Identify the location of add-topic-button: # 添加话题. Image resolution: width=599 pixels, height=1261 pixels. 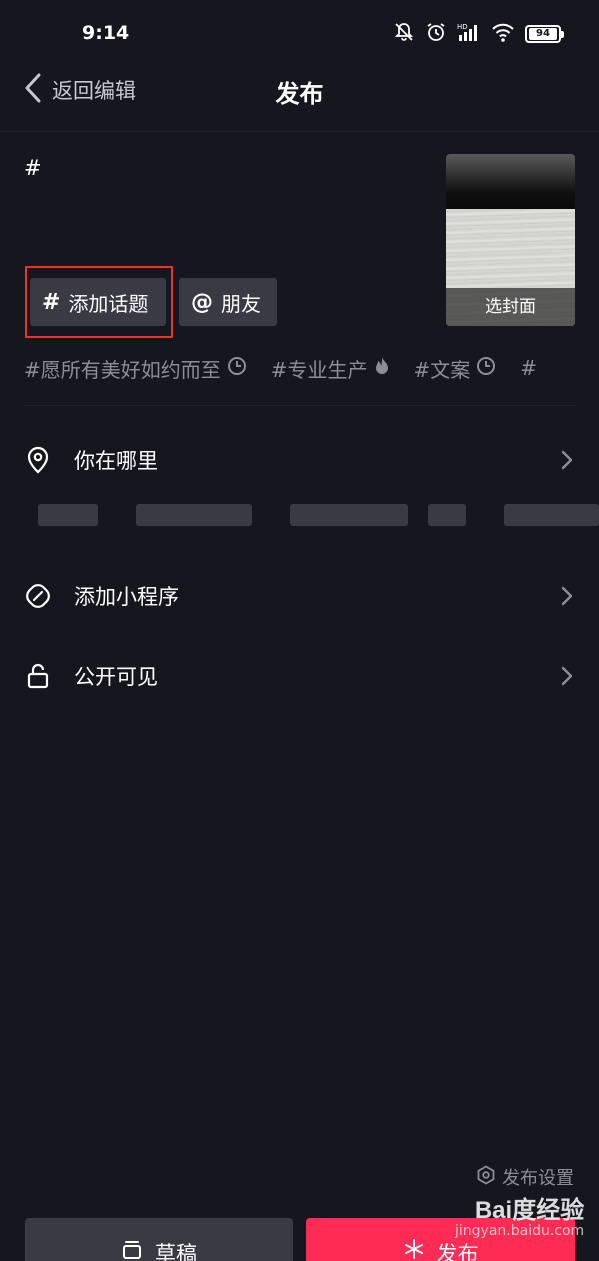
(98, 302).